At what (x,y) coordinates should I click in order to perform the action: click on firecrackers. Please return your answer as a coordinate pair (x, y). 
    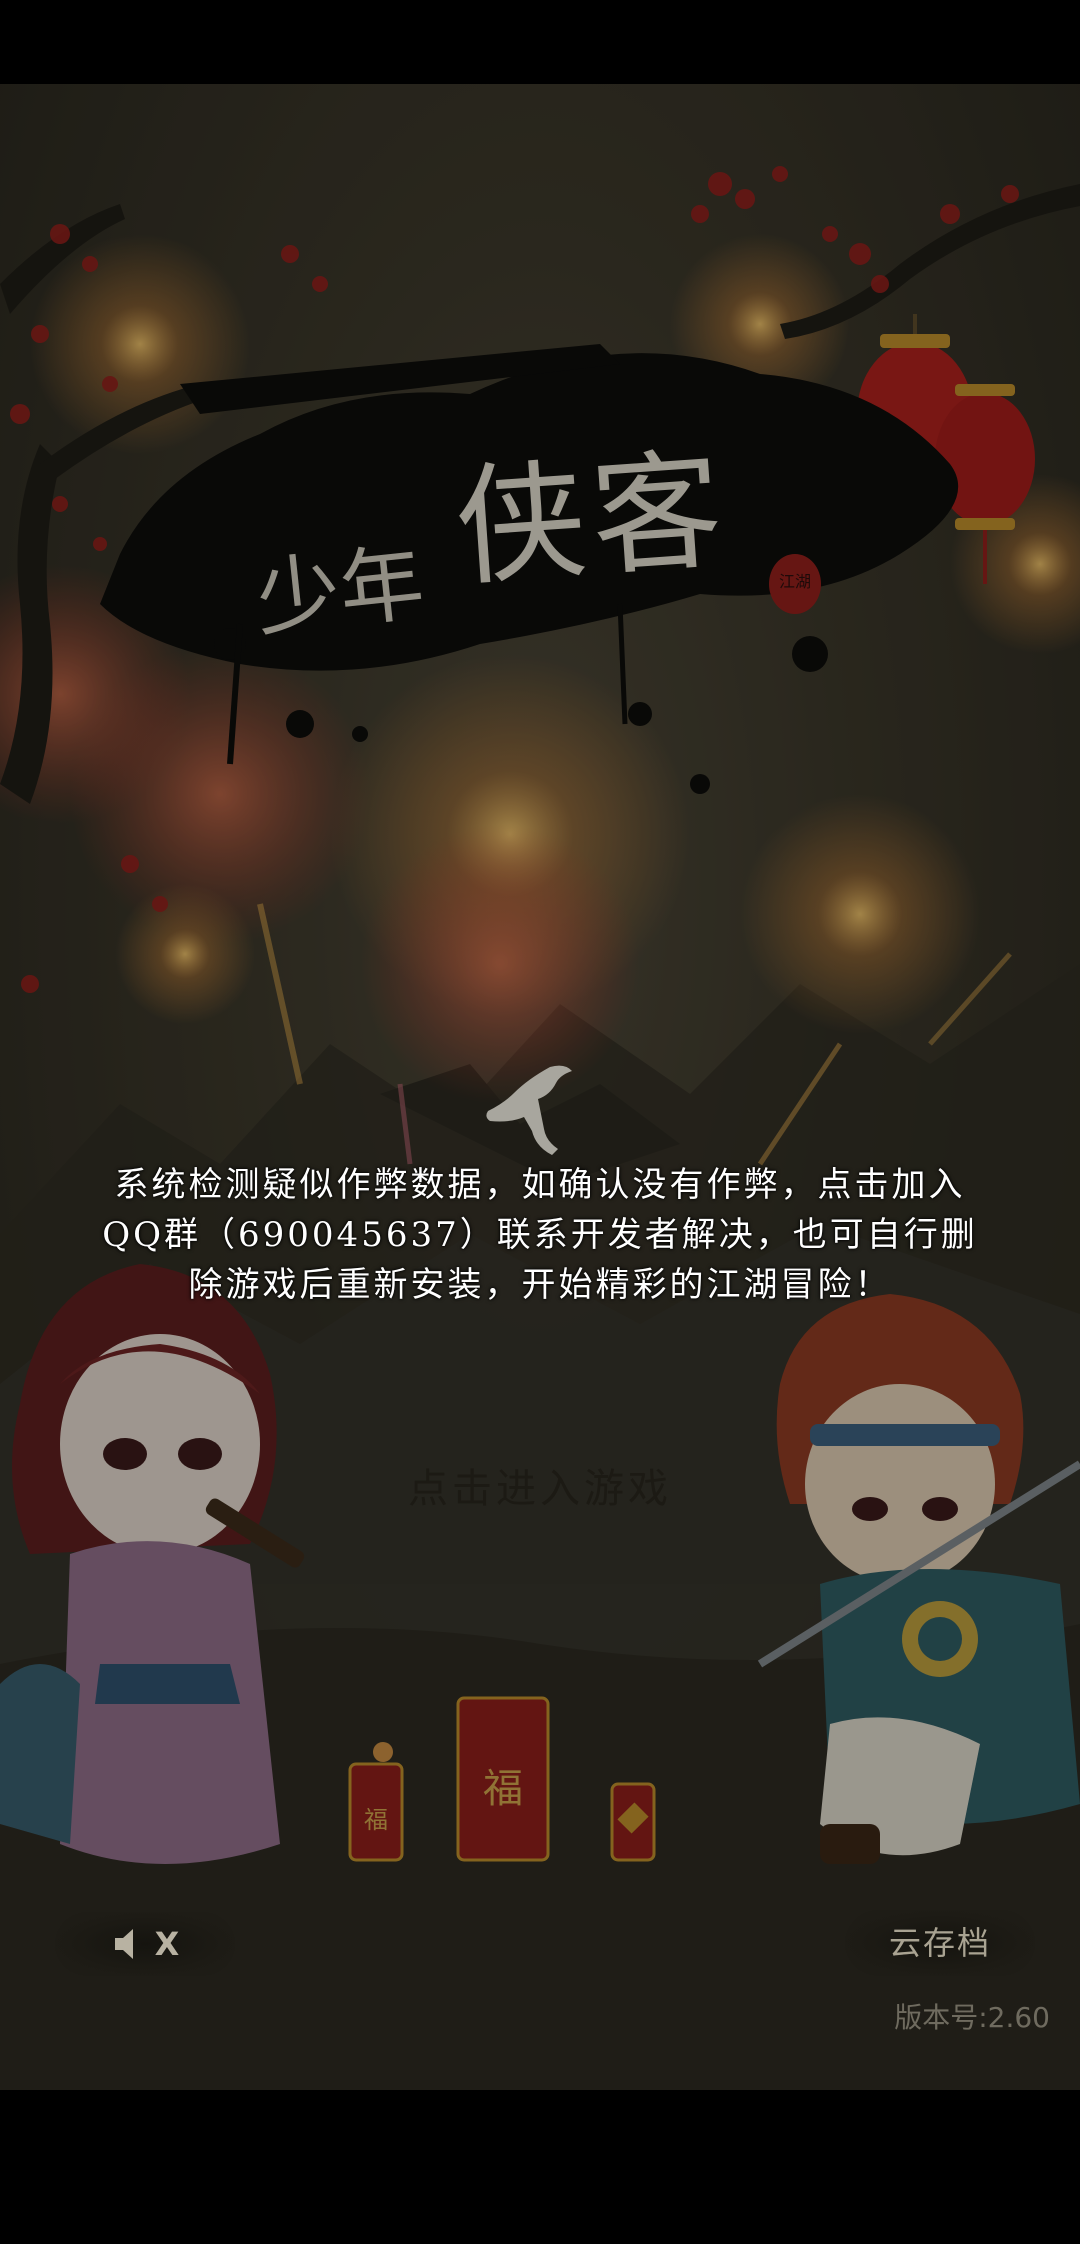
    Looking at the image, I should click on (502, 1779).